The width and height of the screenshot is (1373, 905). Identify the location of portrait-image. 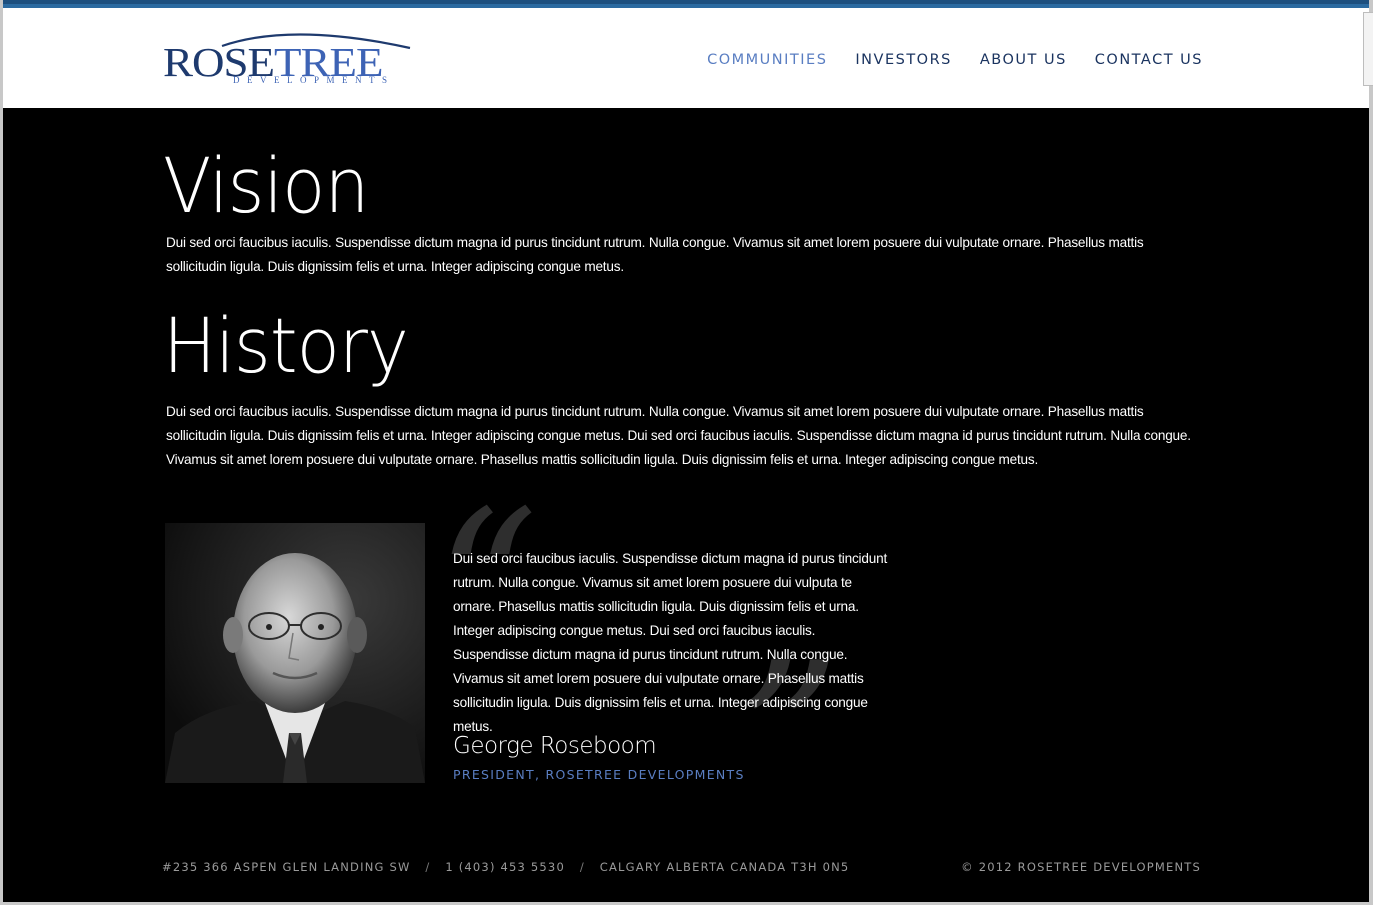
(295, 653).